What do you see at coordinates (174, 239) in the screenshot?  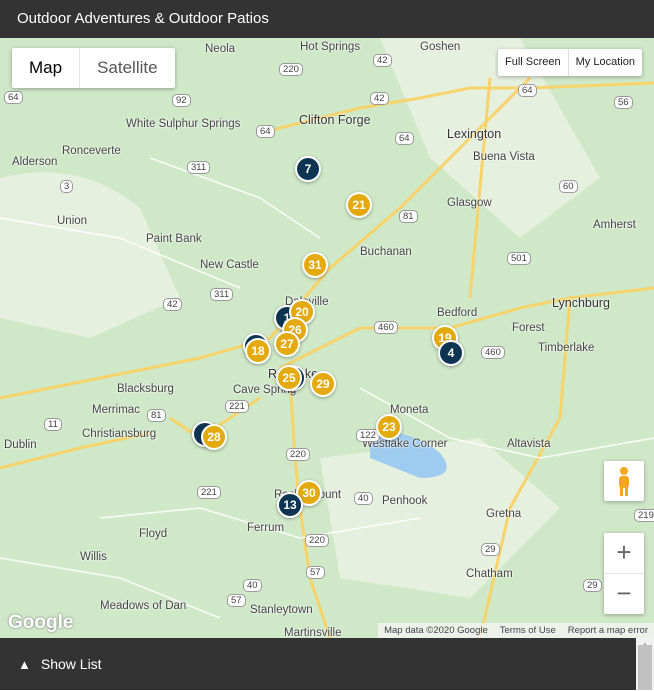 I see `place-label: Paint Bank` at bounding box center [174, 239].